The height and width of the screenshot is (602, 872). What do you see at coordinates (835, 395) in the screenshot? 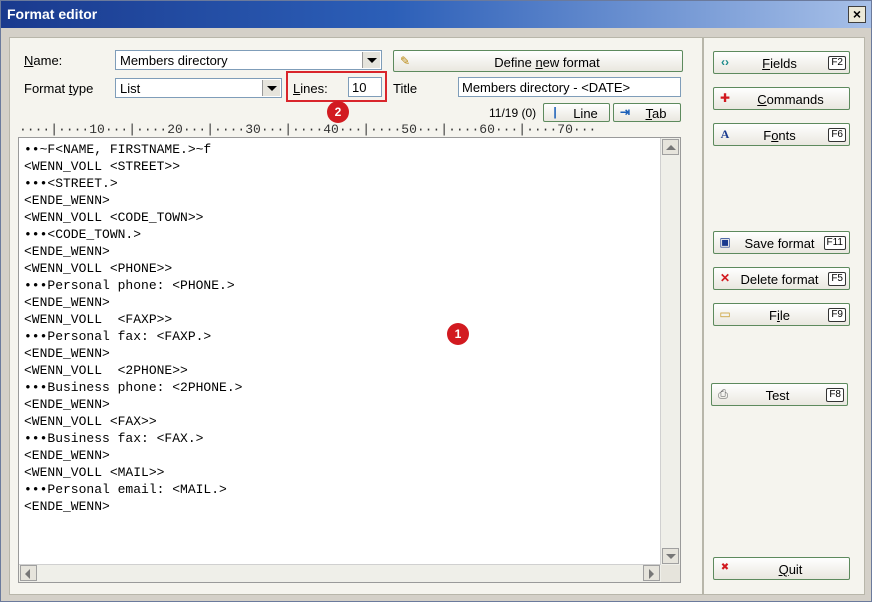
I see `shortcut-badge: F8` at bounding box center [835, 395].